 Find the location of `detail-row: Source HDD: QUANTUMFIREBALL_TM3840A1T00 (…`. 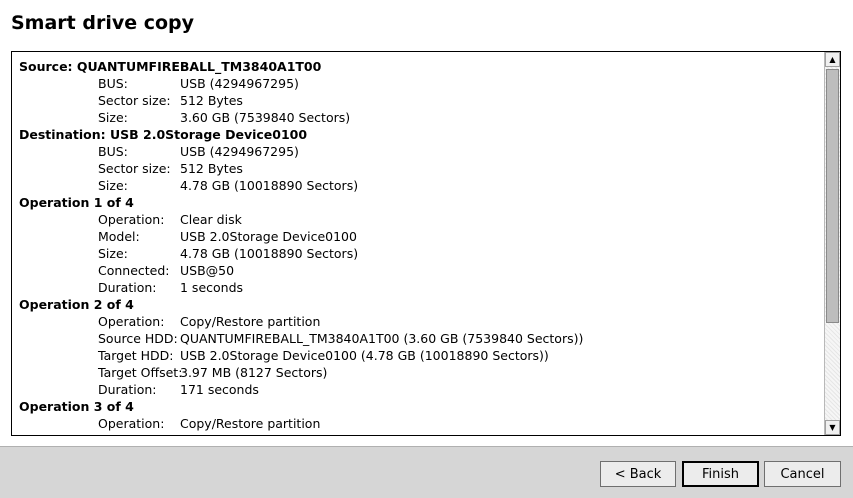

detail-row: Source HDD: QUANTUMFIREBALL_TM3840A1T00 (… is located at coordinates (419, 338).